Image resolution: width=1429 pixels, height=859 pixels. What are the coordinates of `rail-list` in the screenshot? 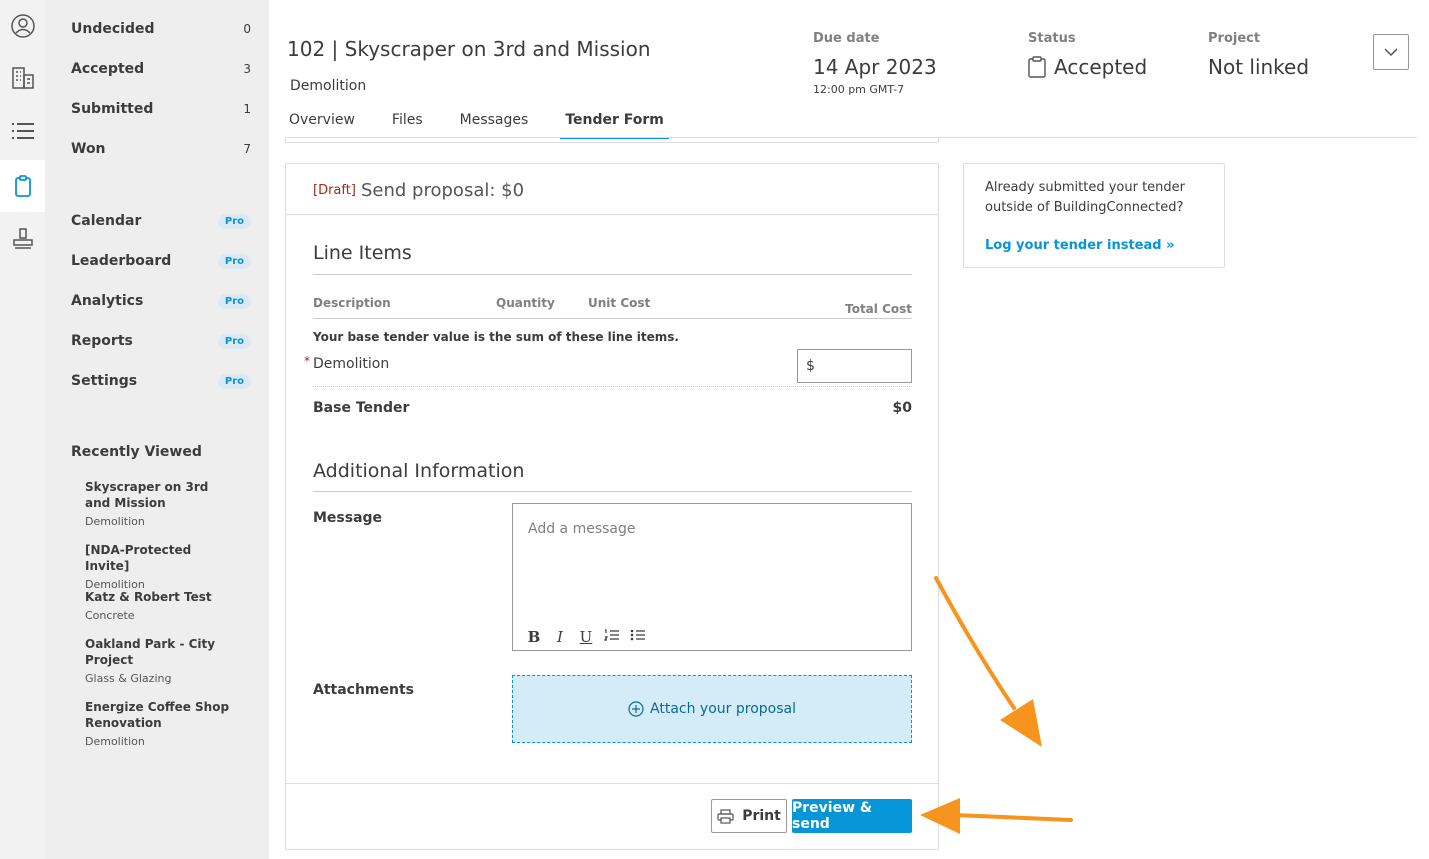 It's located at (22, 131).